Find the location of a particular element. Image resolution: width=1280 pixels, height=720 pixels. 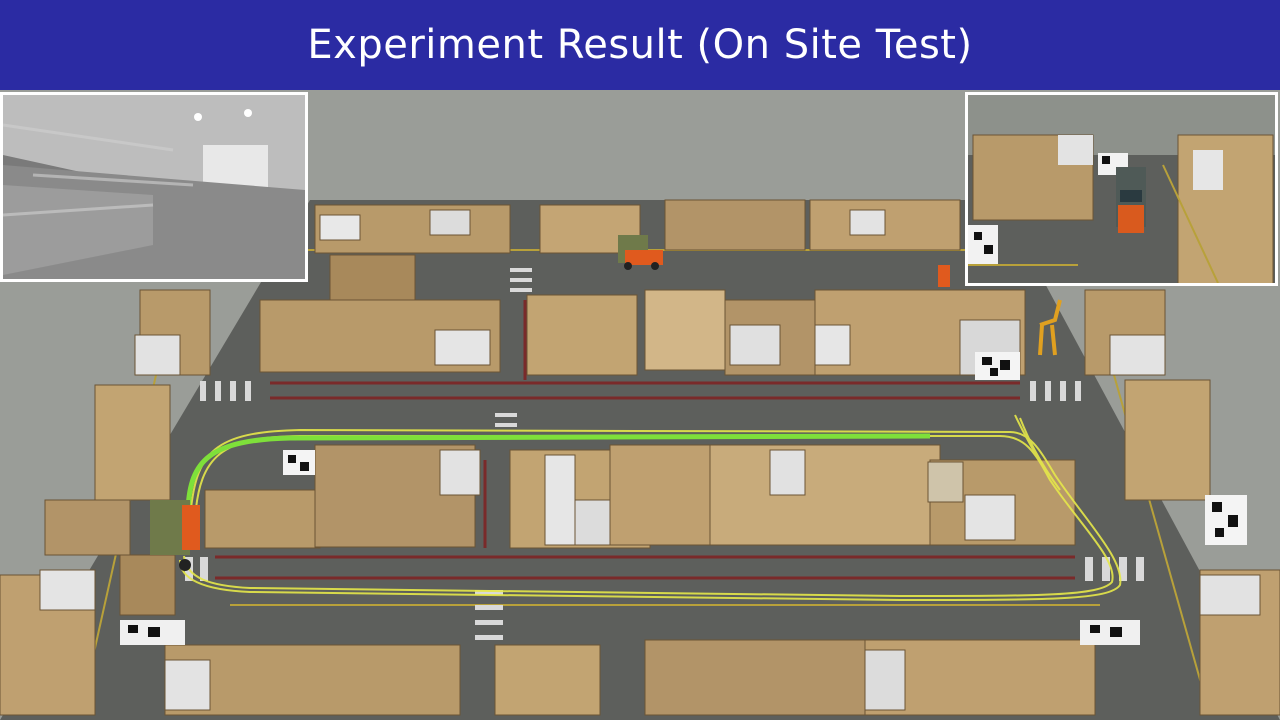

onboard-camera-view is located at coordinates (154, 187).